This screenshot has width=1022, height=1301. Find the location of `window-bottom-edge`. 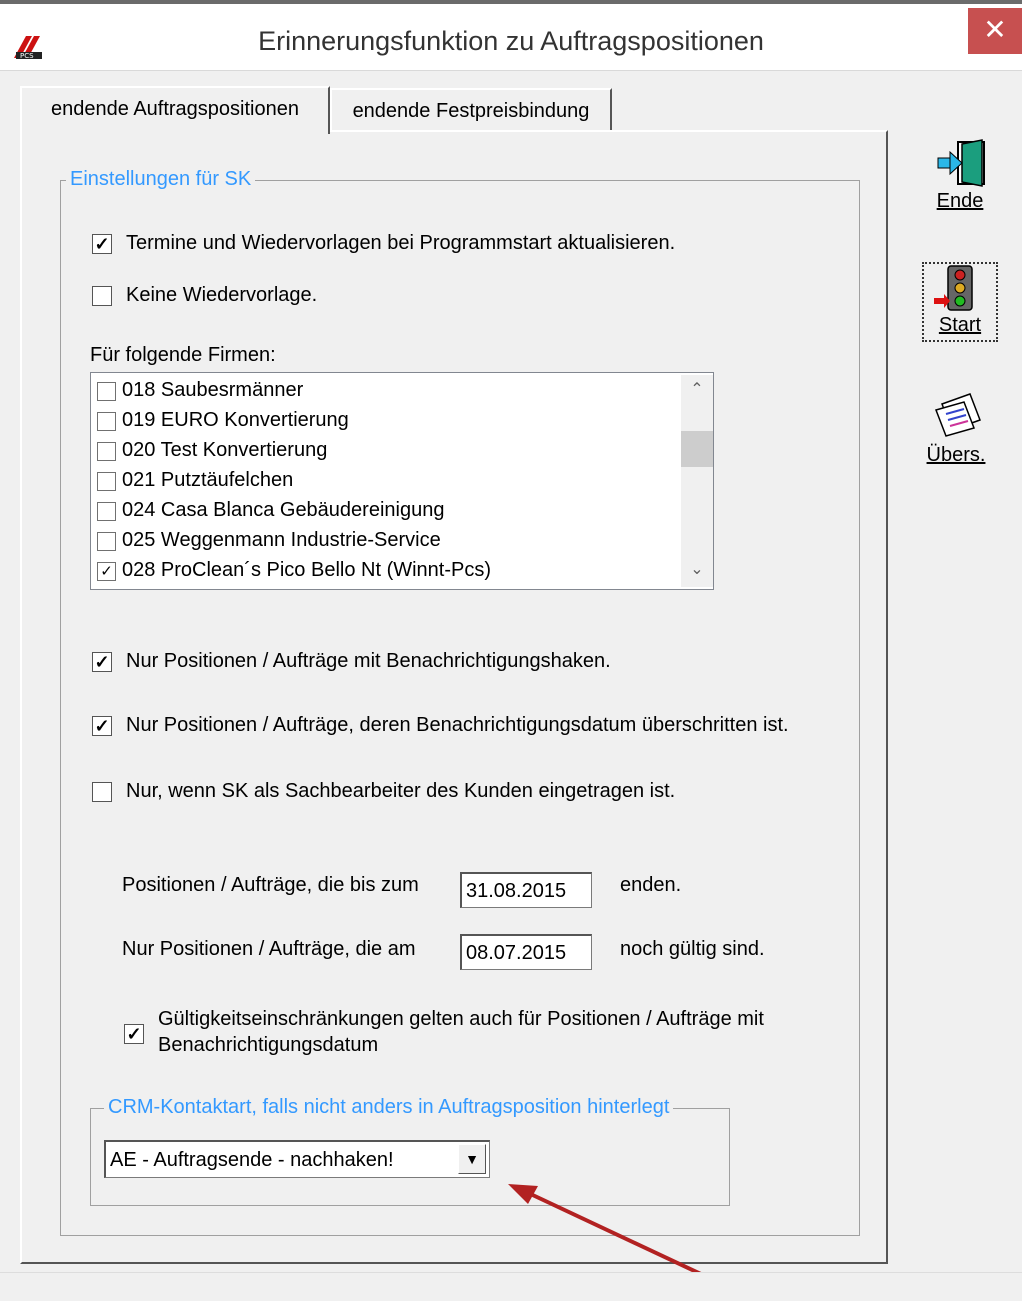

window-bottom-edge is located at coordinates (511, 1286).